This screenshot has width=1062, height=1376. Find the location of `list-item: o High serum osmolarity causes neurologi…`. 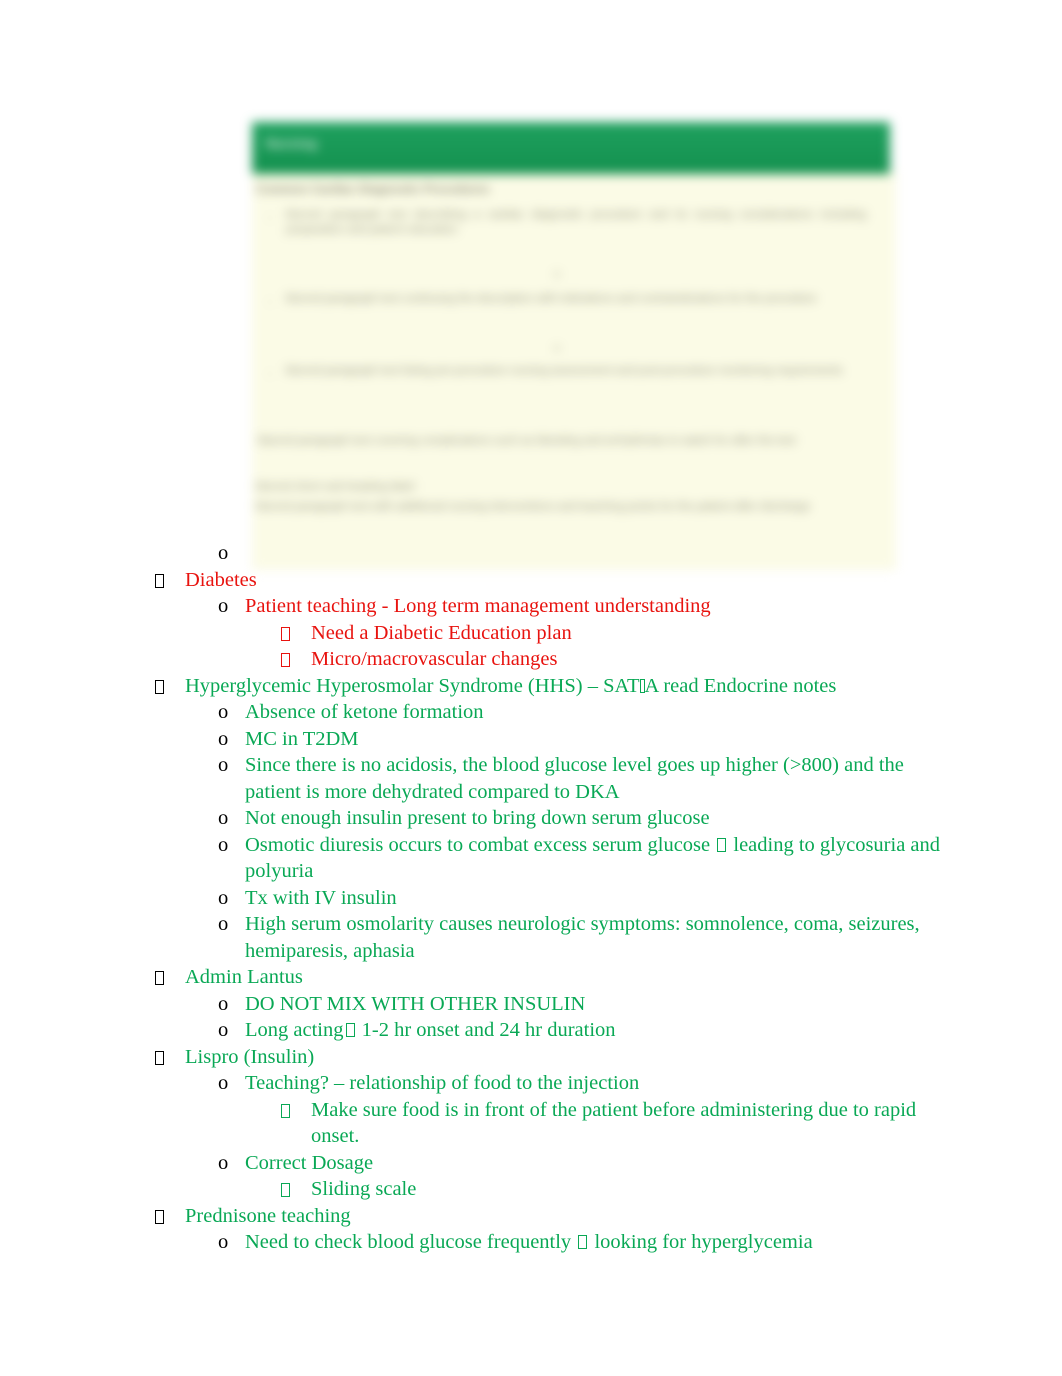

list-item: o High serum osmolarity causes neurologi… is located at coordinates (531, 937).